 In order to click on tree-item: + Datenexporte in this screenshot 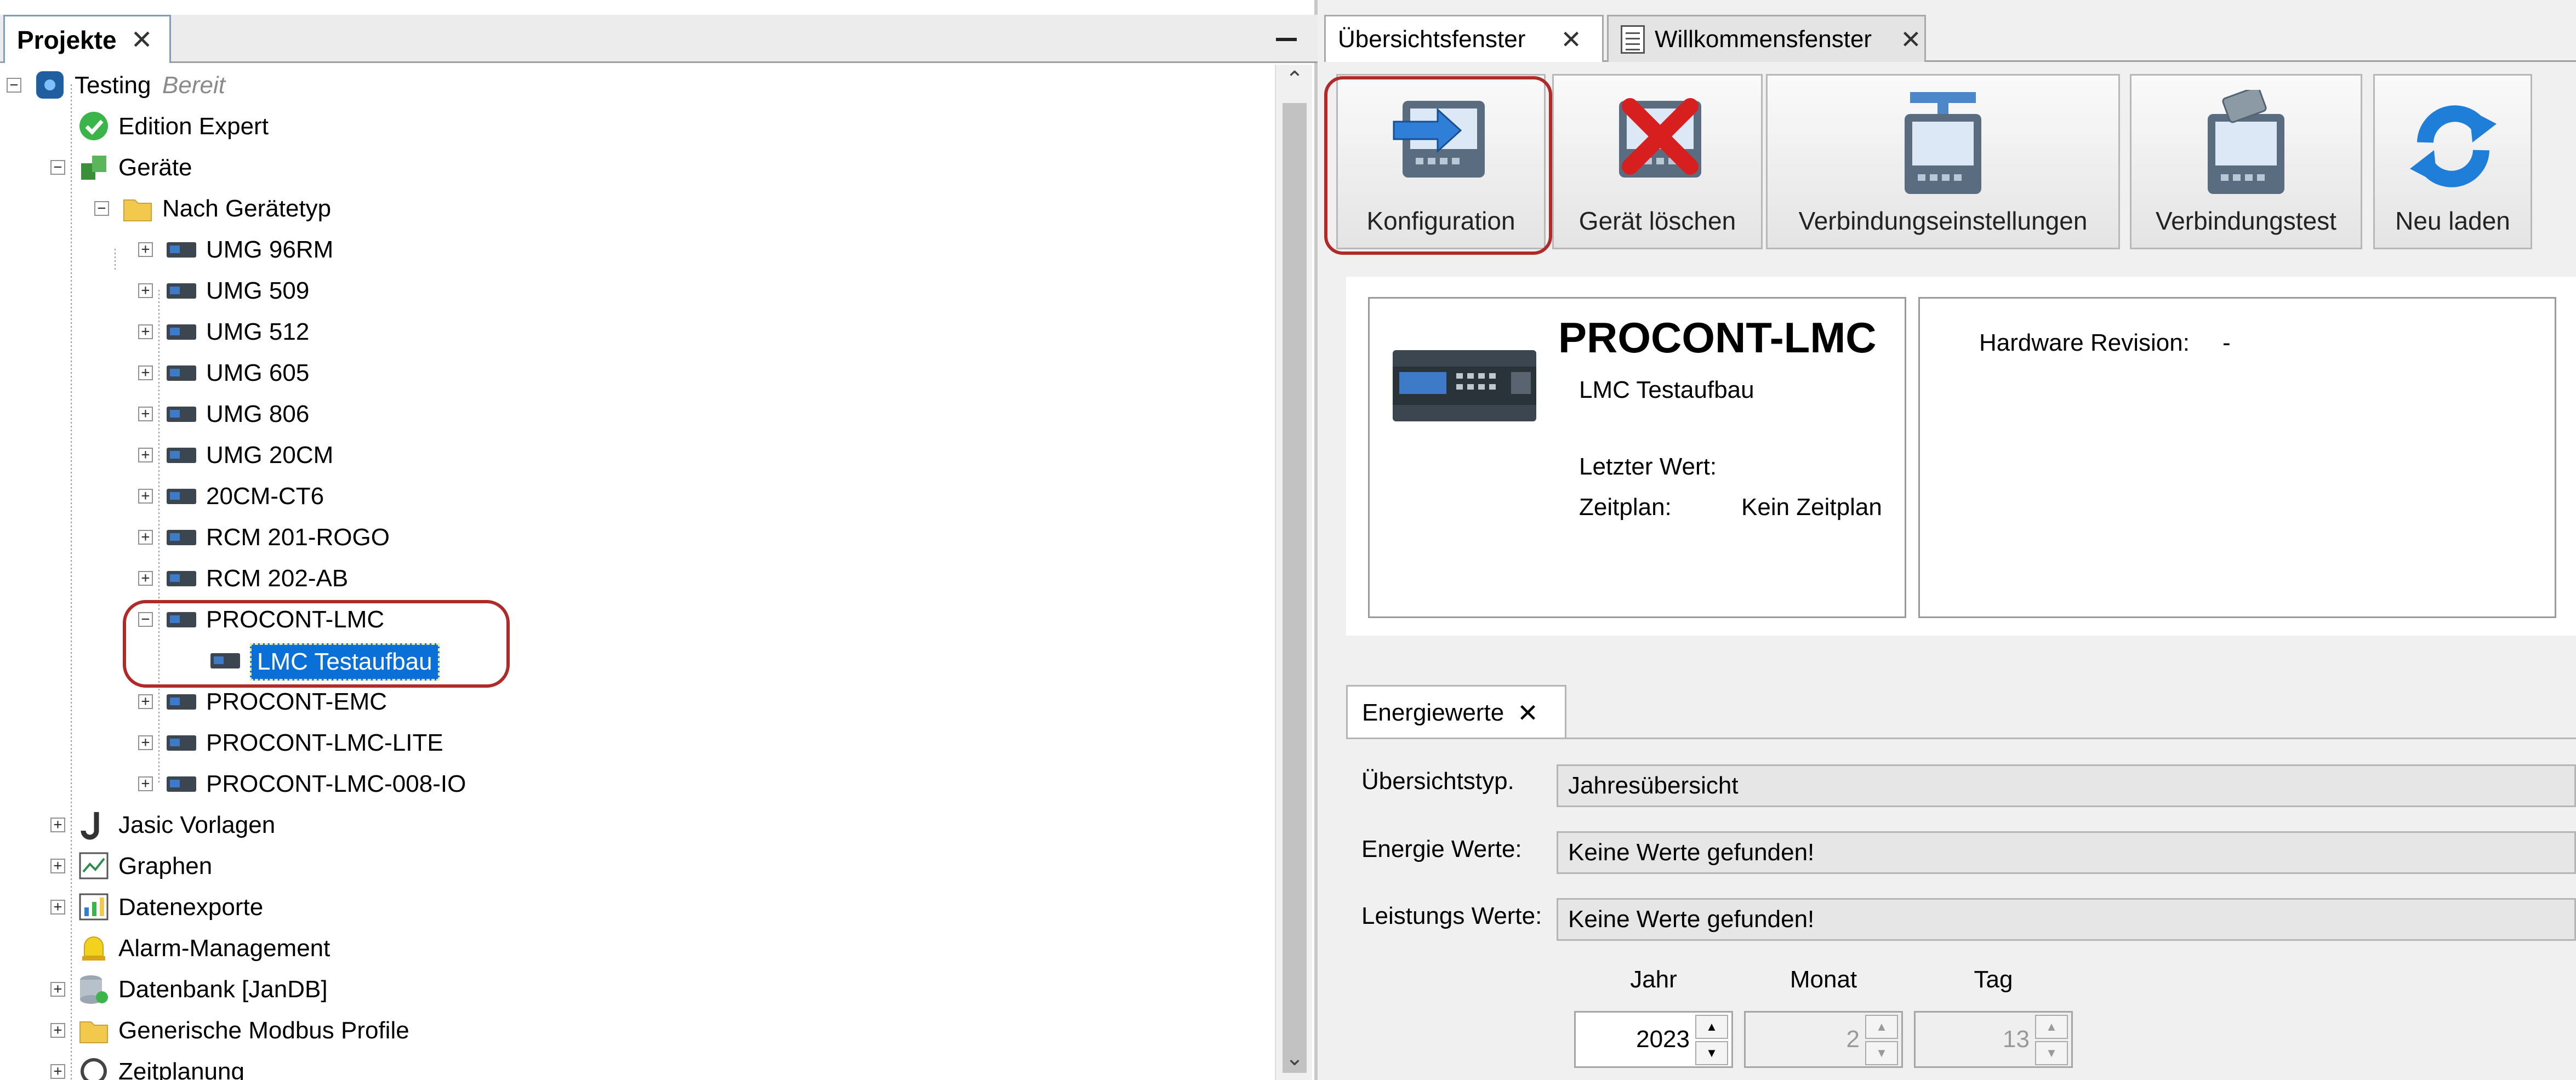, I will do `click(633, 907)`.